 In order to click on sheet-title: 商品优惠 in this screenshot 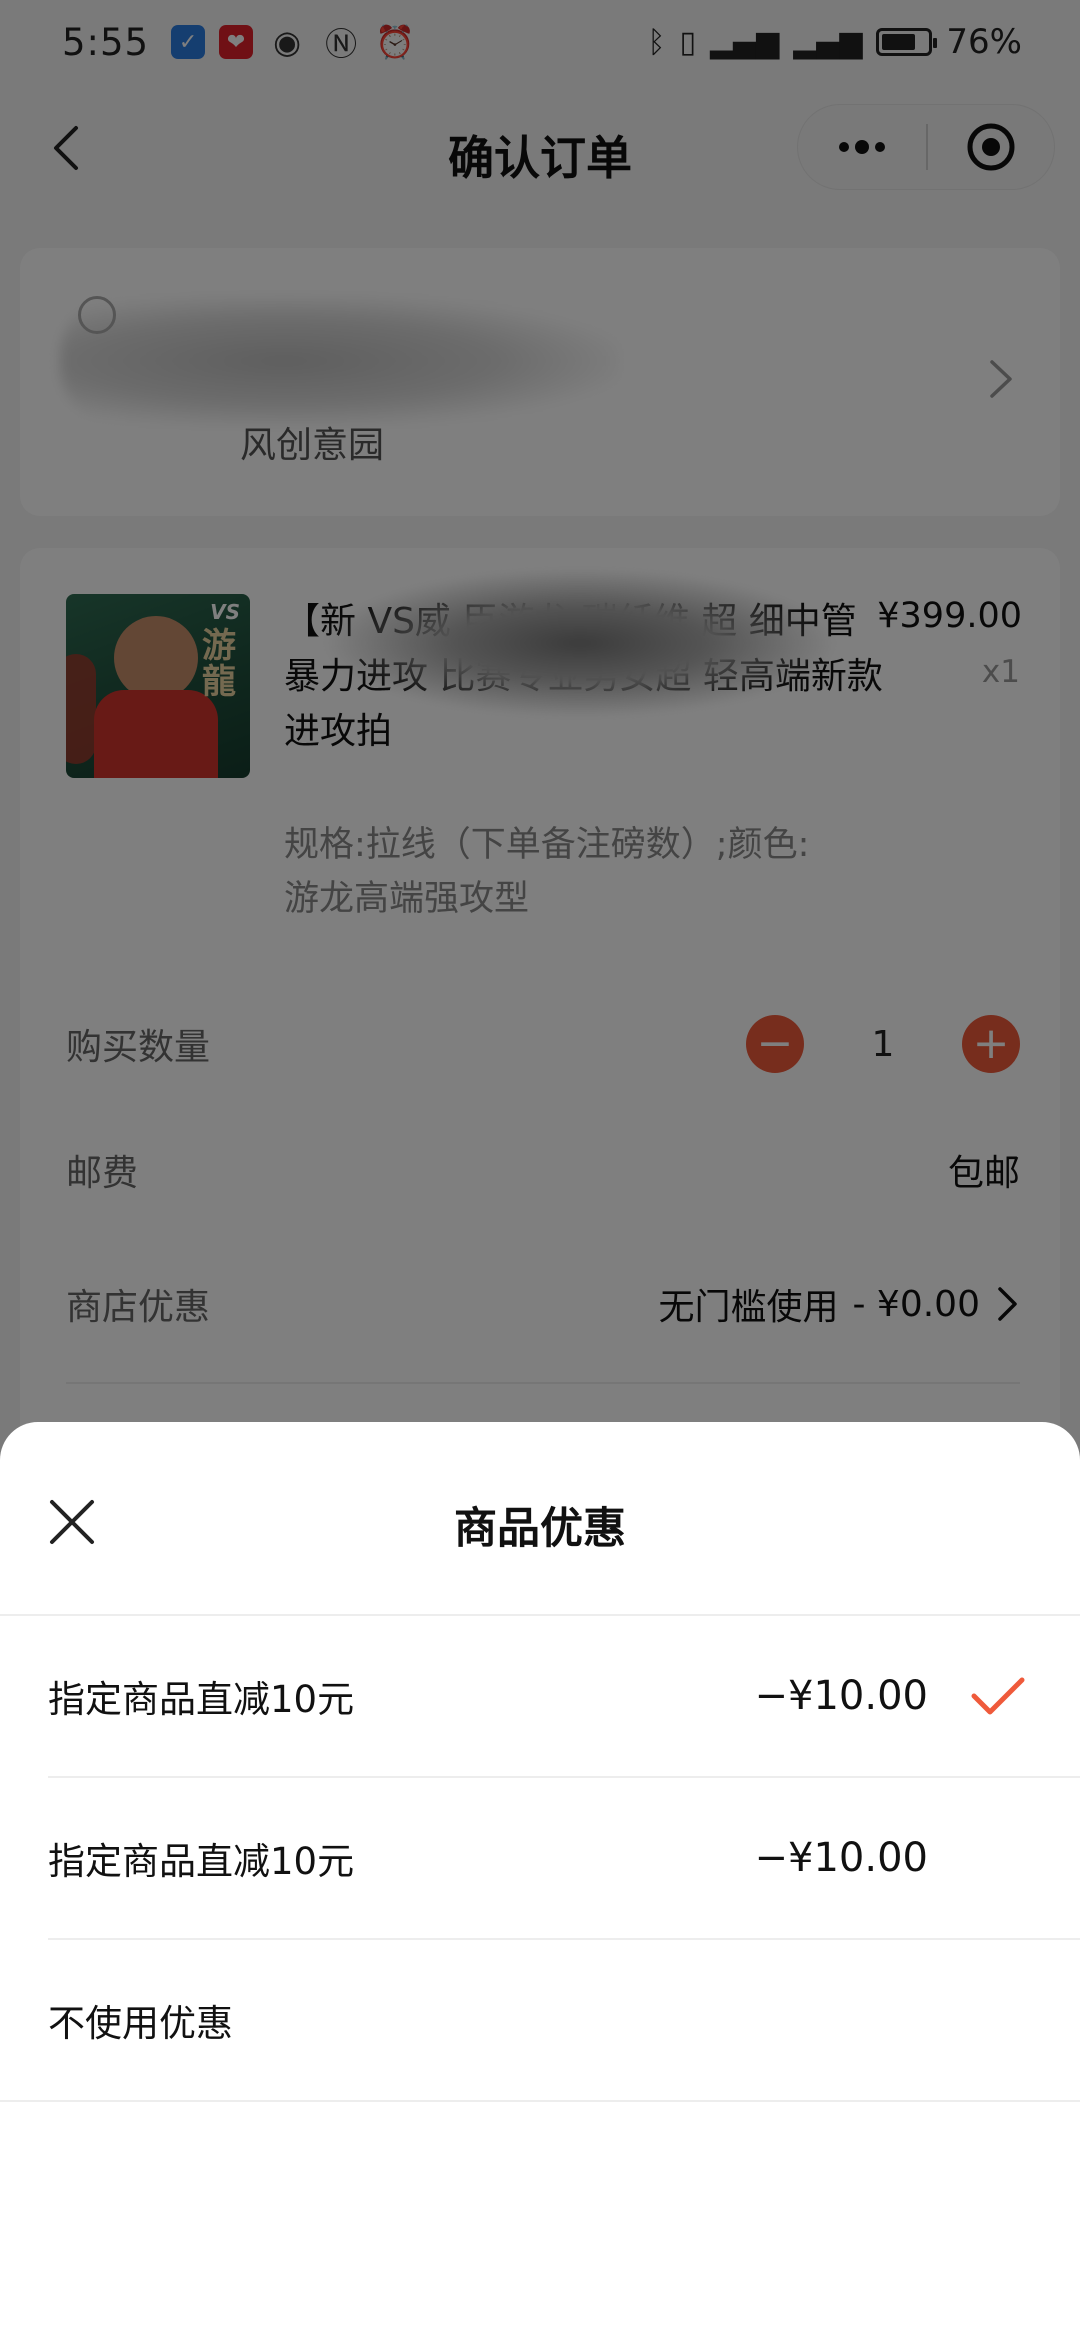, I will do `click(540, 1529)`.